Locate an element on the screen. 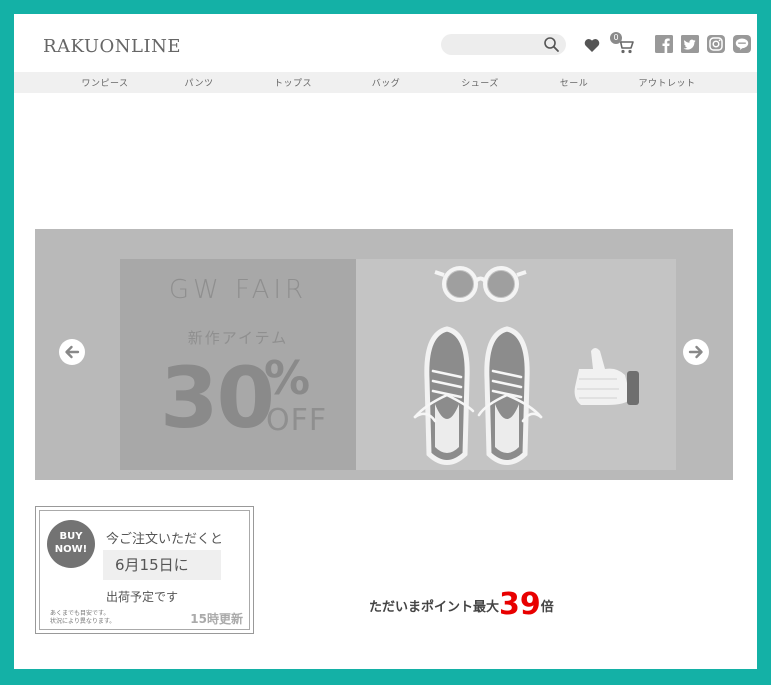  points-promo: ただいまポイント最大39倍 is located at coordinates (461, 604).